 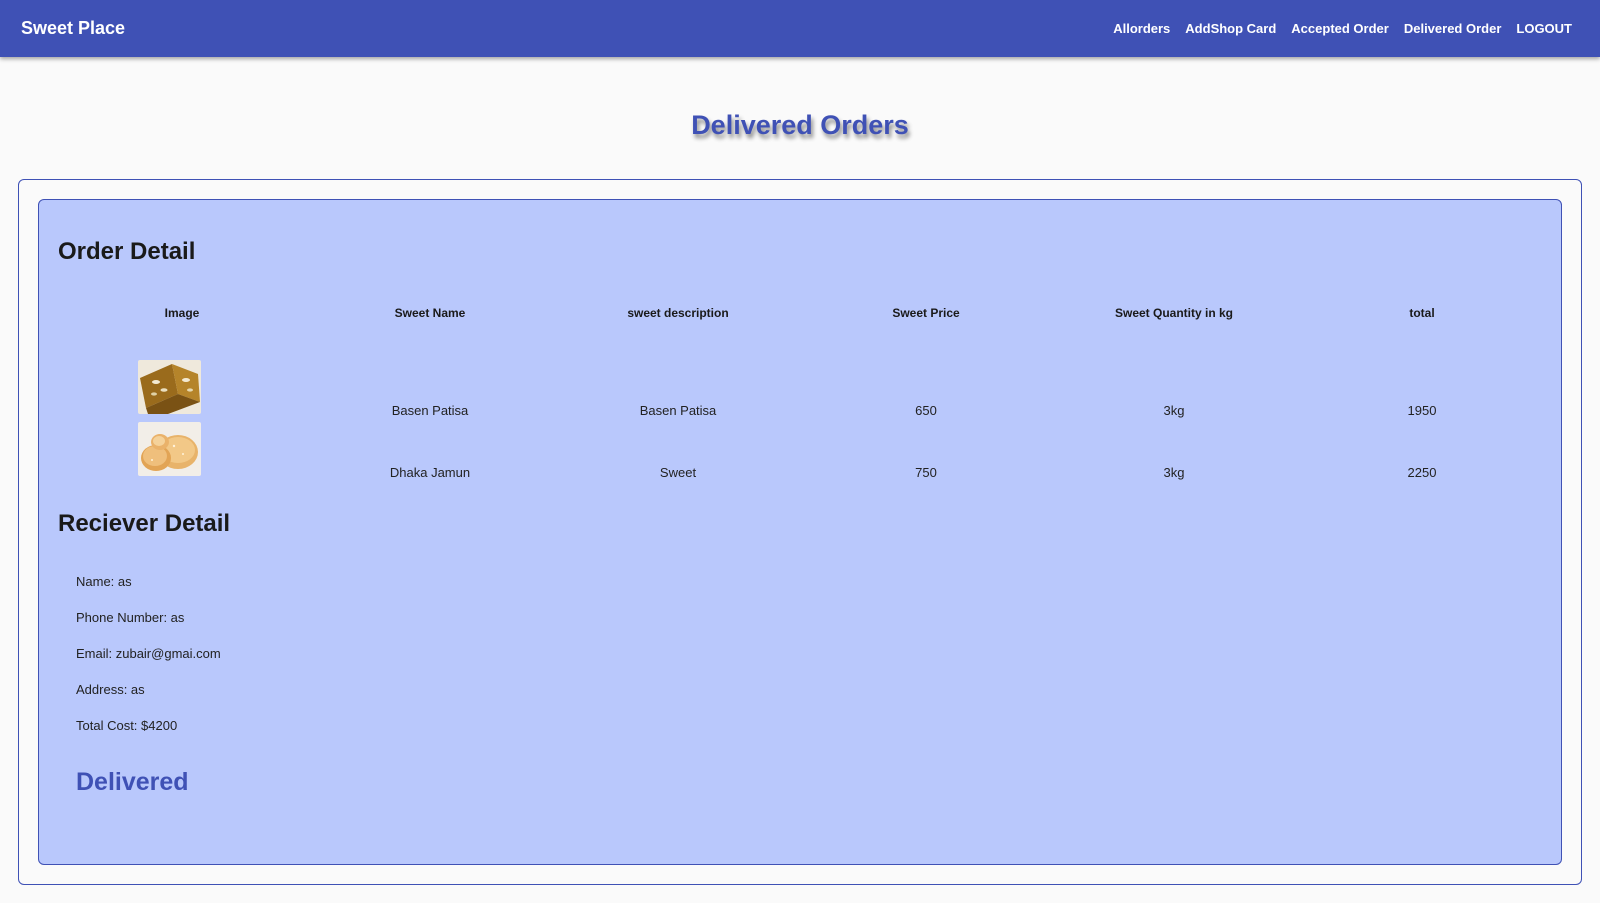 I want to click on receiver-address: Address: as, so click(x=110, y=689).